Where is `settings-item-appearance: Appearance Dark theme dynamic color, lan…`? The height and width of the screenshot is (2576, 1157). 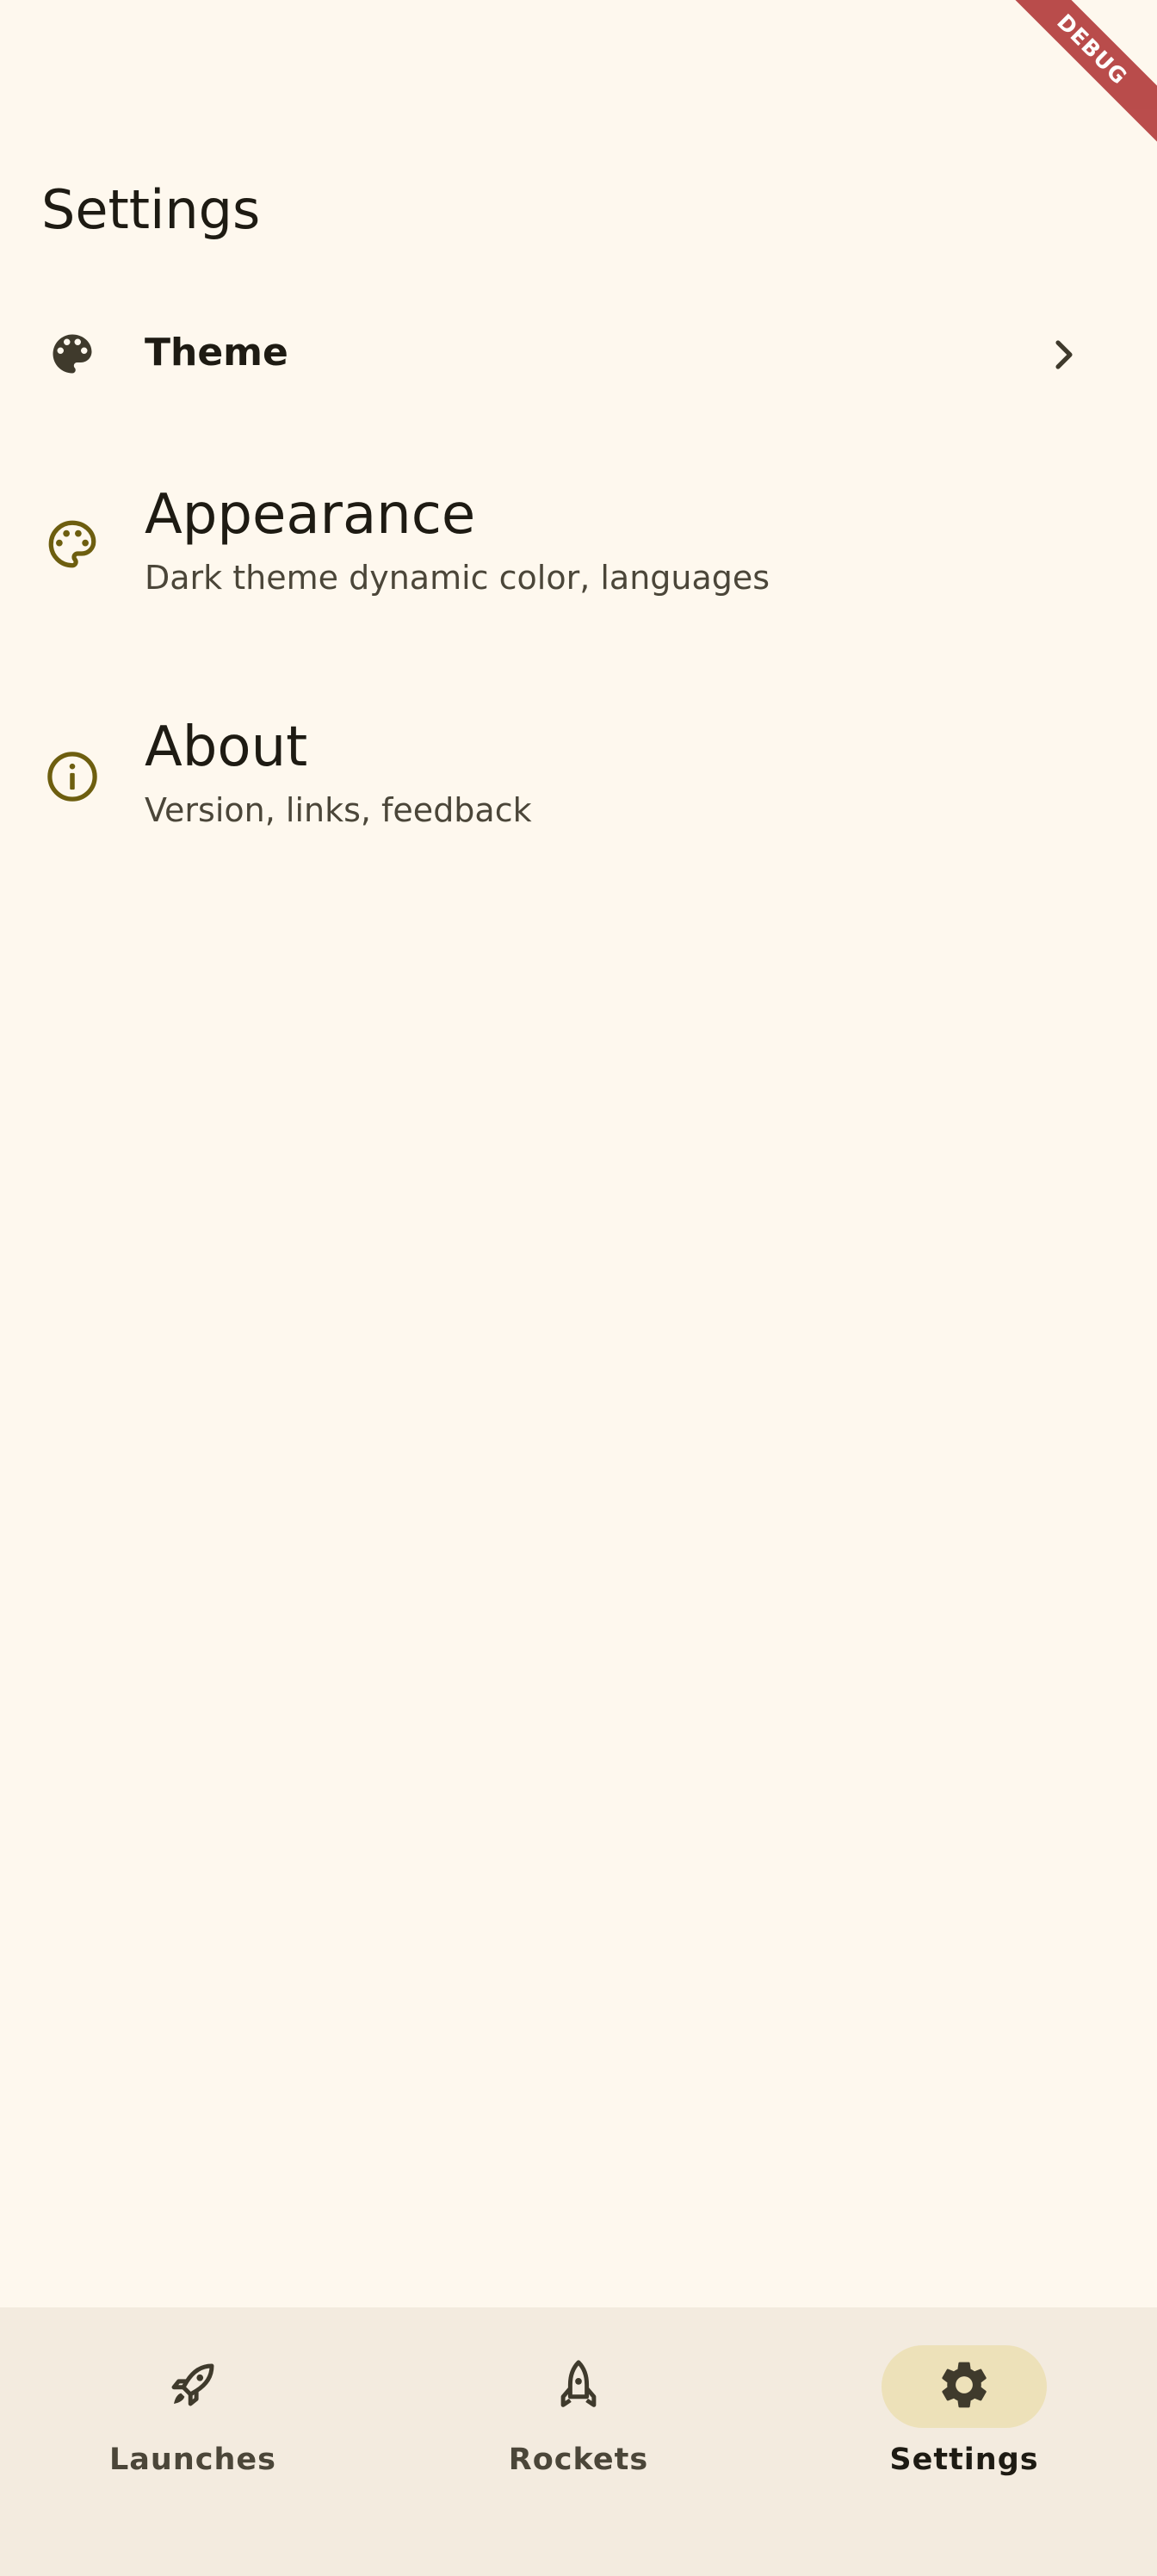
settings-item-appearance: Appearance Dark theme dynamic color, lan… is located at coordinates (579, 543).